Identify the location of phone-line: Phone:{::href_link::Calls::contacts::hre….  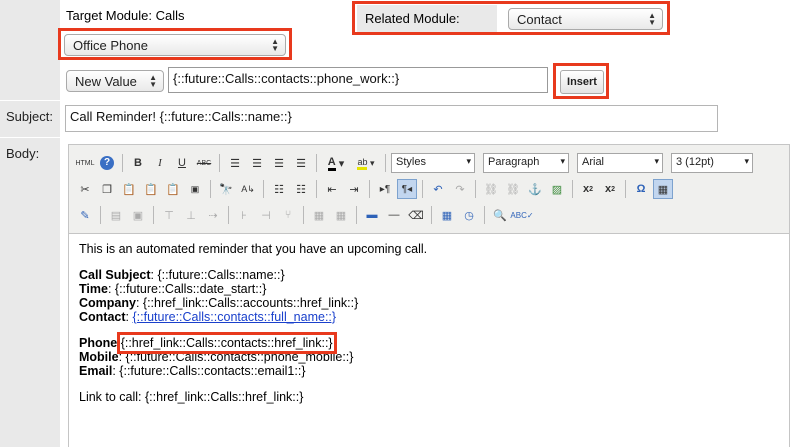
(429, 343).